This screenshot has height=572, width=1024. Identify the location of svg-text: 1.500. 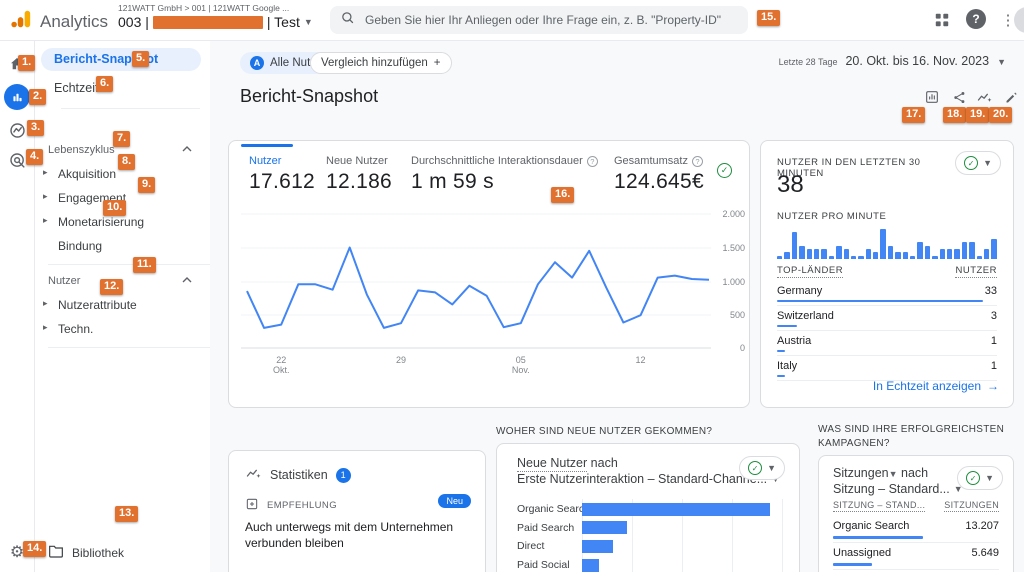
(733, 248).